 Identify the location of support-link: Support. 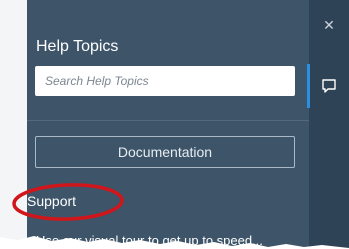
(51, 201).